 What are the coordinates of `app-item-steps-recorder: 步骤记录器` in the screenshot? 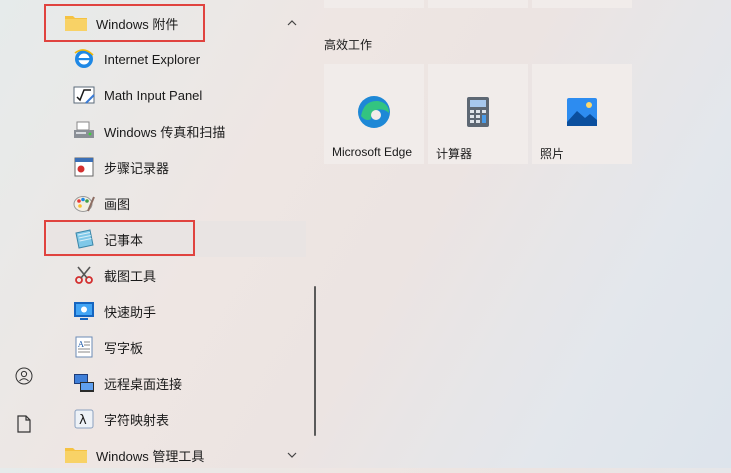 It's located at (177, 167).